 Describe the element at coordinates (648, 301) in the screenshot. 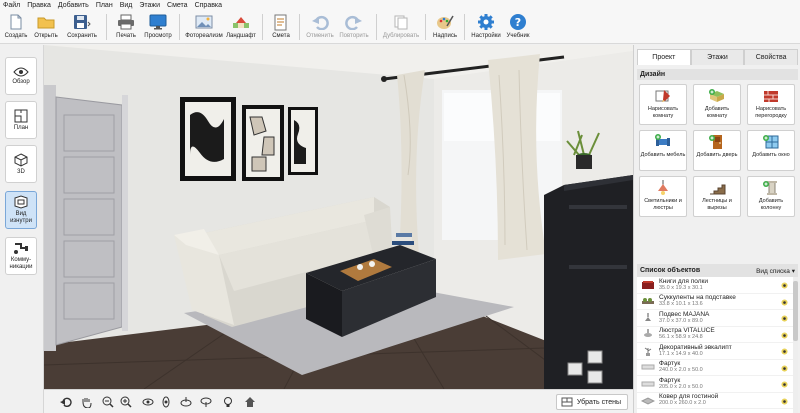

I see `succulents-thumbnail` at that location.